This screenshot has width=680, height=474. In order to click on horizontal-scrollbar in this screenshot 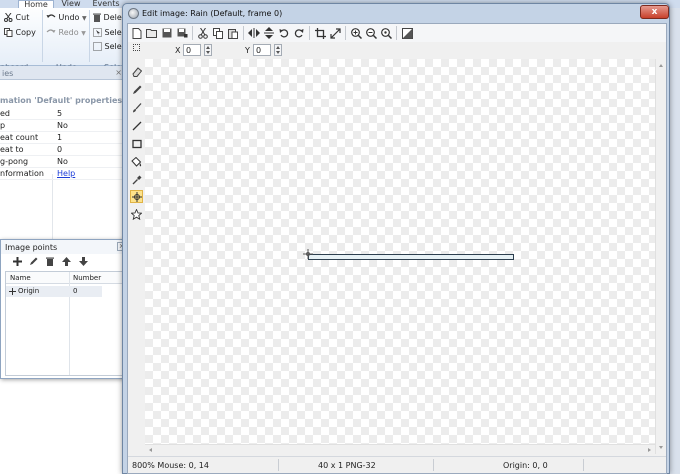, I will do `click(400, 449)`.